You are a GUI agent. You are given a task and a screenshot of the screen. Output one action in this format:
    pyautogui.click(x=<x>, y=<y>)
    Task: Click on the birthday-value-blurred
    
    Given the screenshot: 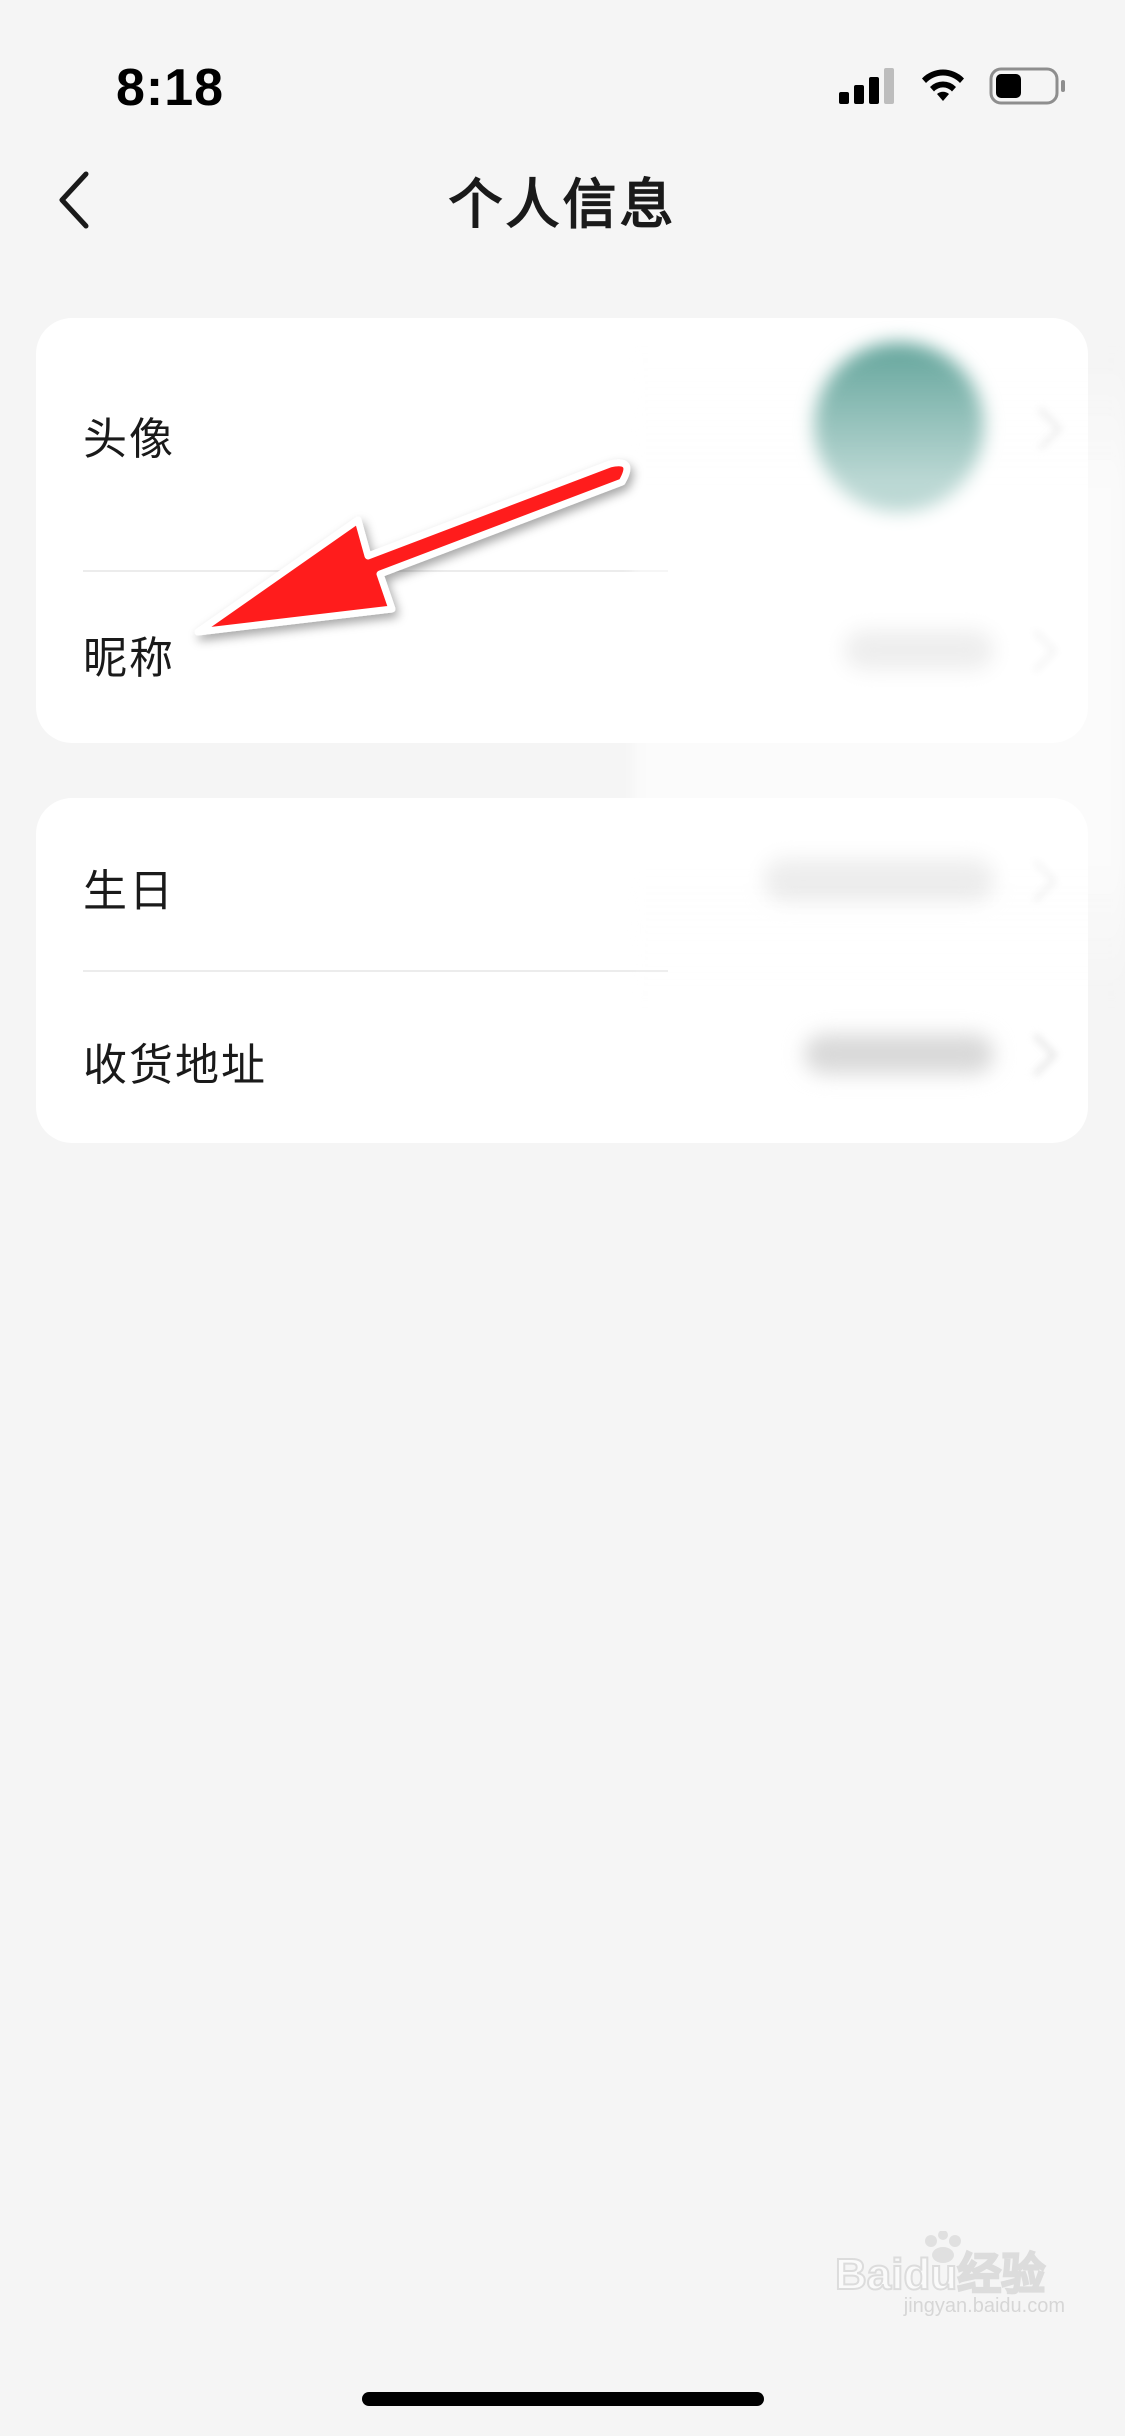 What is the action you would take?
    pyautogui.click(x=879, y=879)
    